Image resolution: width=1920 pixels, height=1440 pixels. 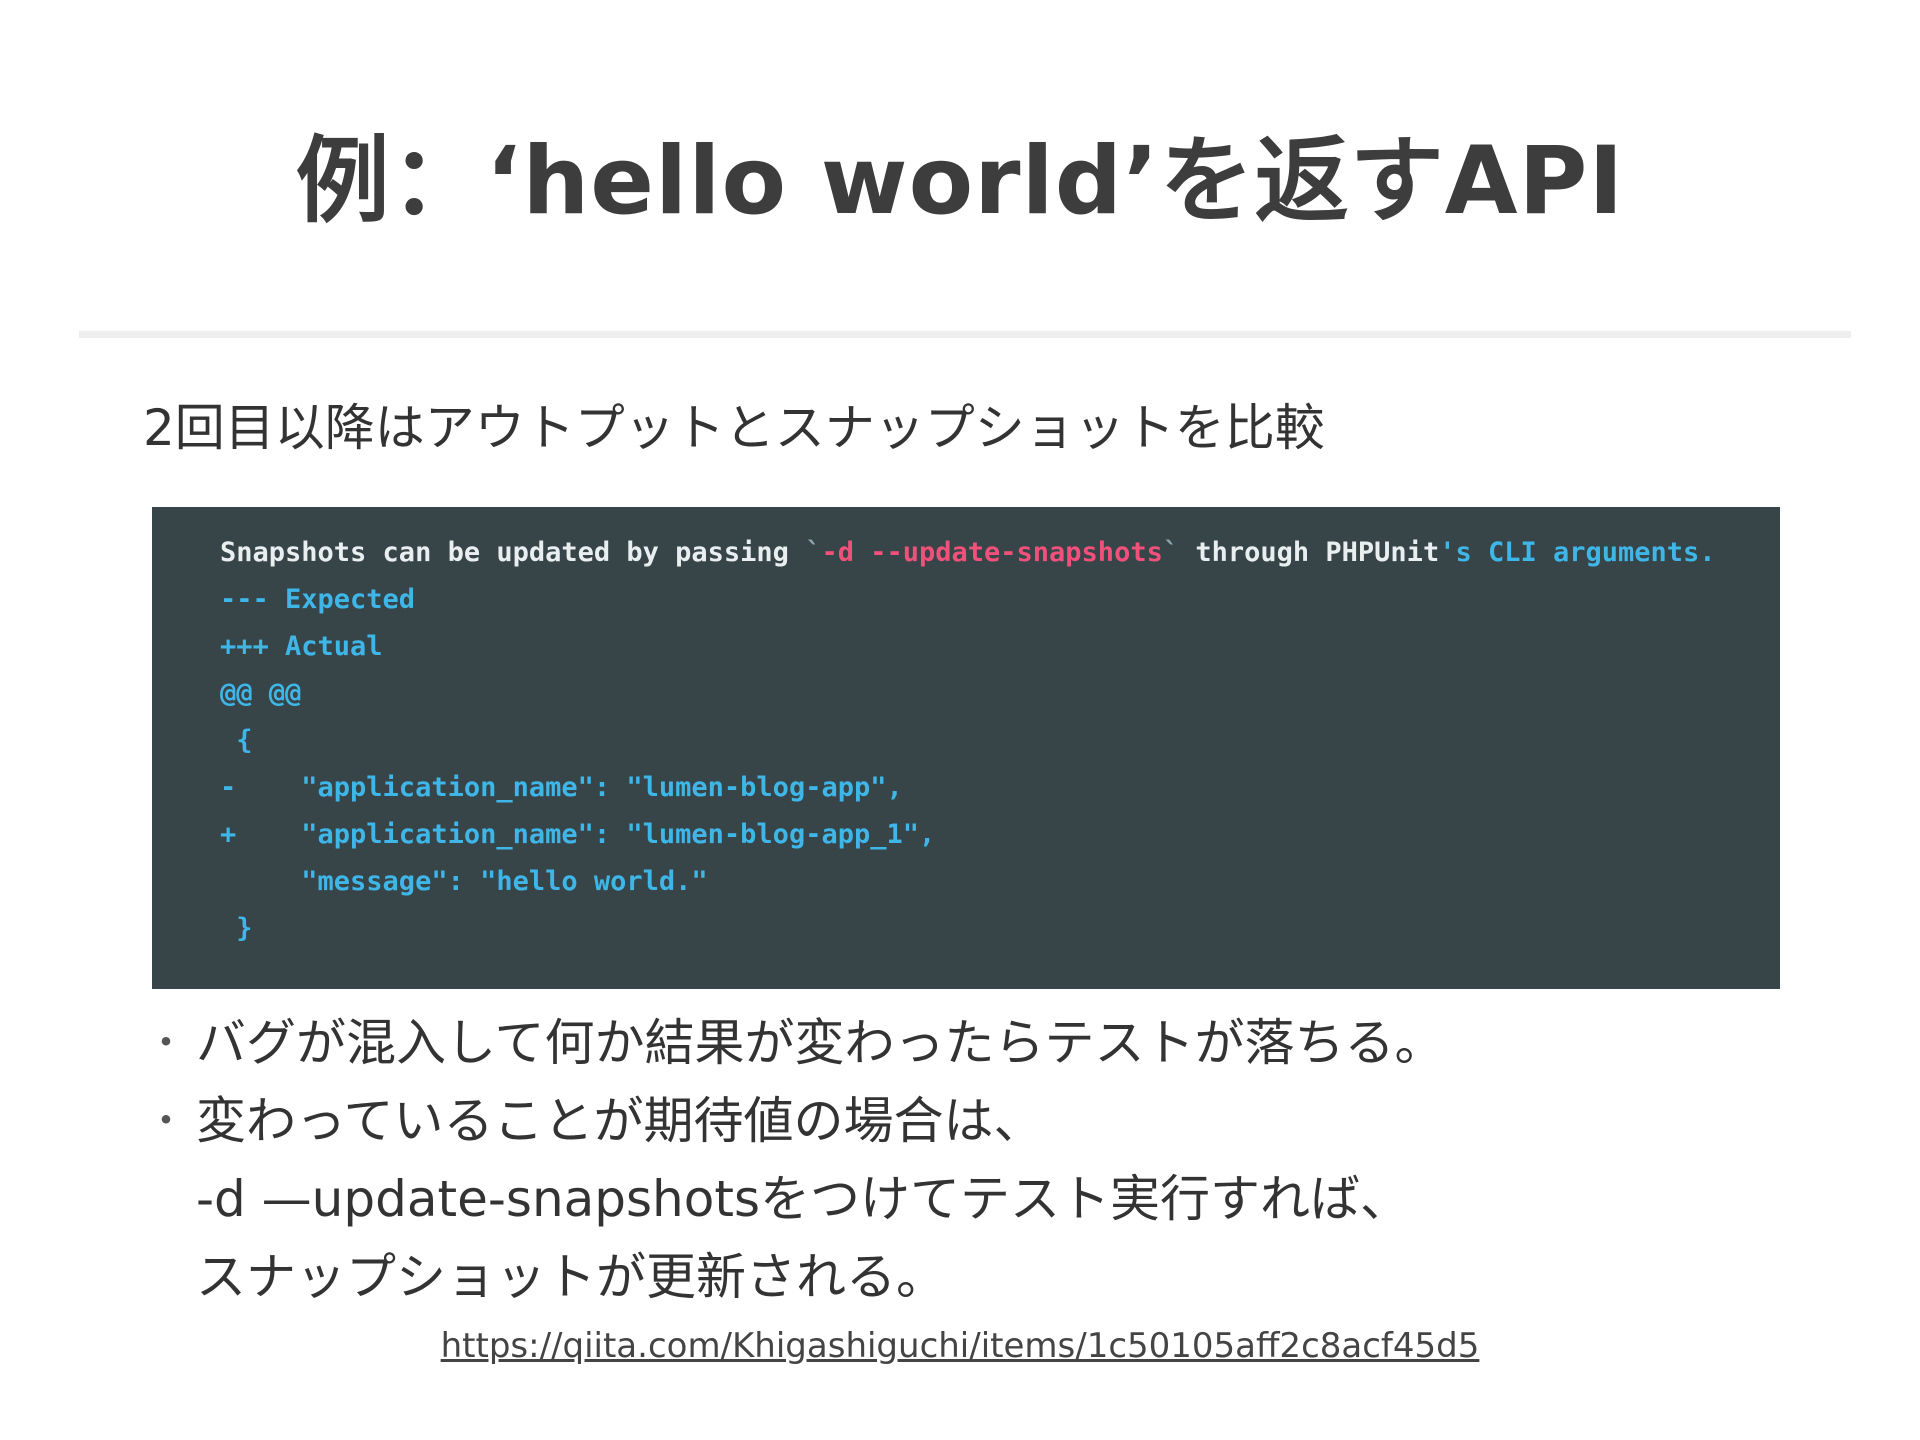 What do you see at coordinates (318, 599) in the screenshot?
I see `code-token: --- Expected` at bounding box center [318, 599].